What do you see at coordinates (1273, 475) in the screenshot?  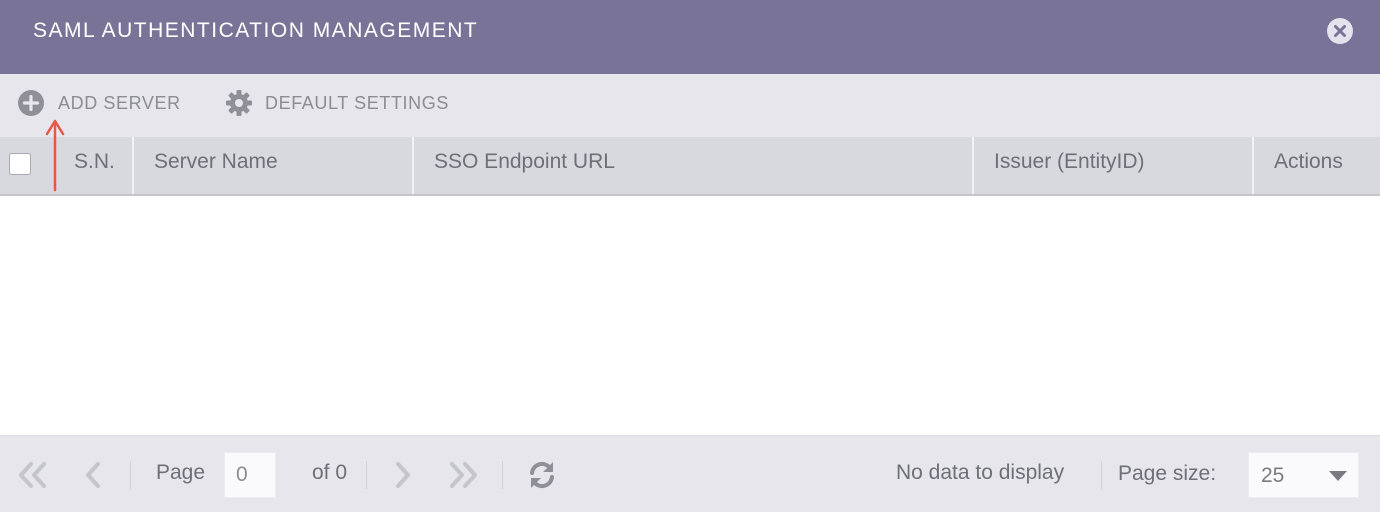 I see `page-size-value: 25` at bounding box center [1273, 475].